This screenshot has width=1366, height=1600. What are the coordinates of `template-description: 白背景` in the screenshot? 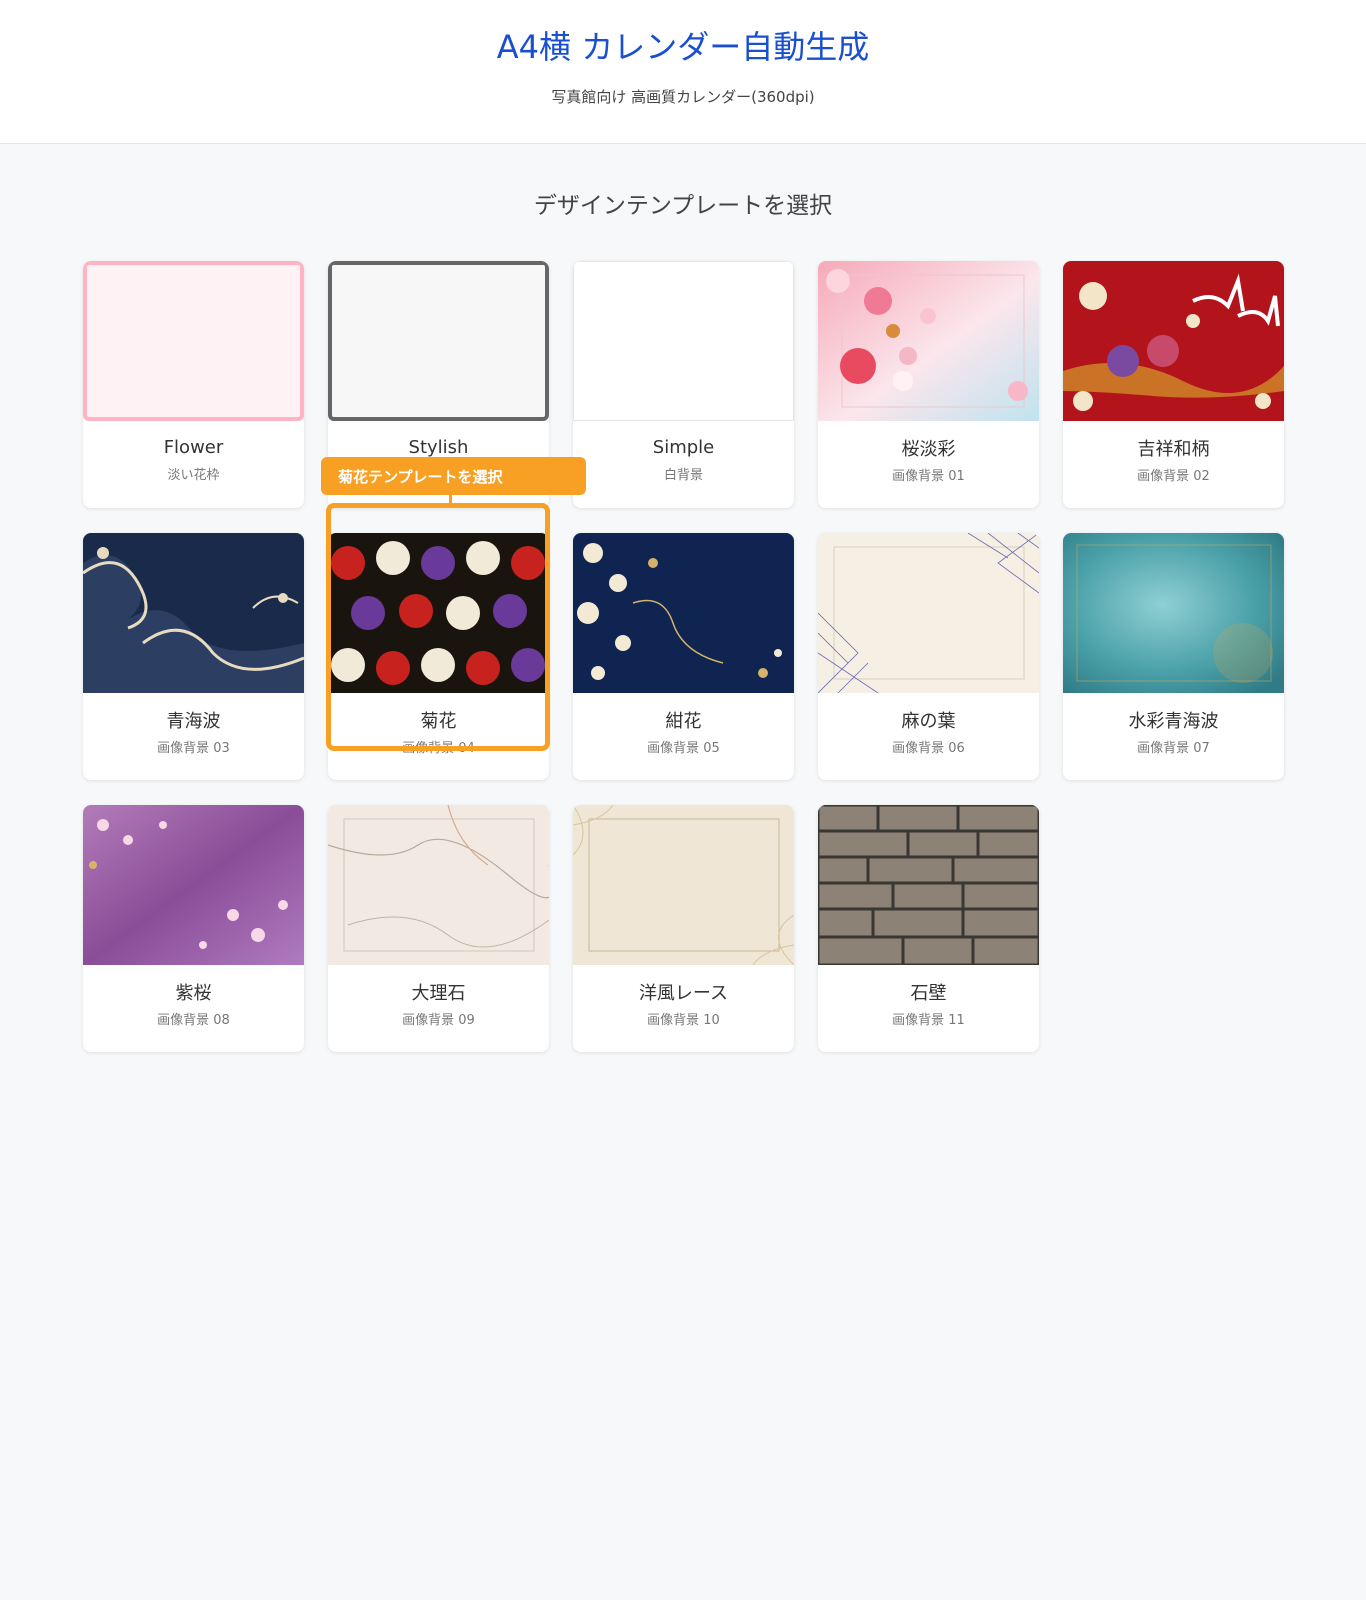 It's located at (683, 475).